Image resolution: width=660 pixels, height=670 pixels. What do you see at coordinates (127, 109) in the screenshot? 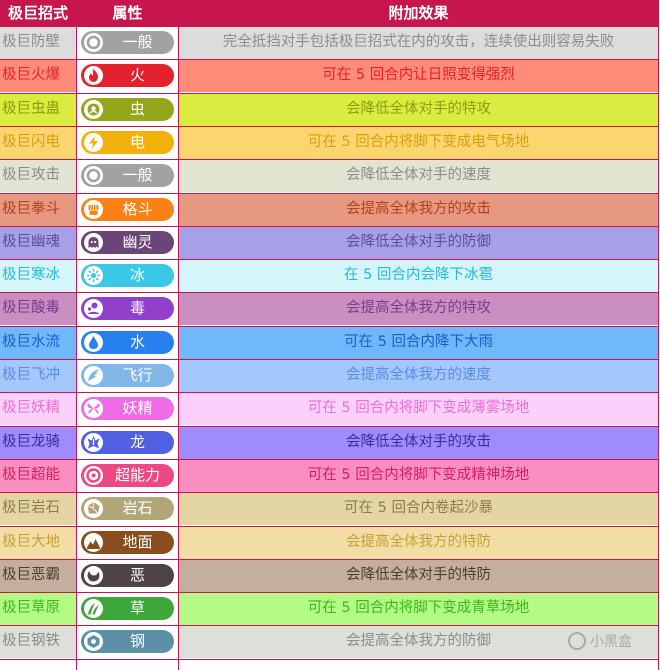
I see `type-badge: 虫` at bounding box center [127, 109].